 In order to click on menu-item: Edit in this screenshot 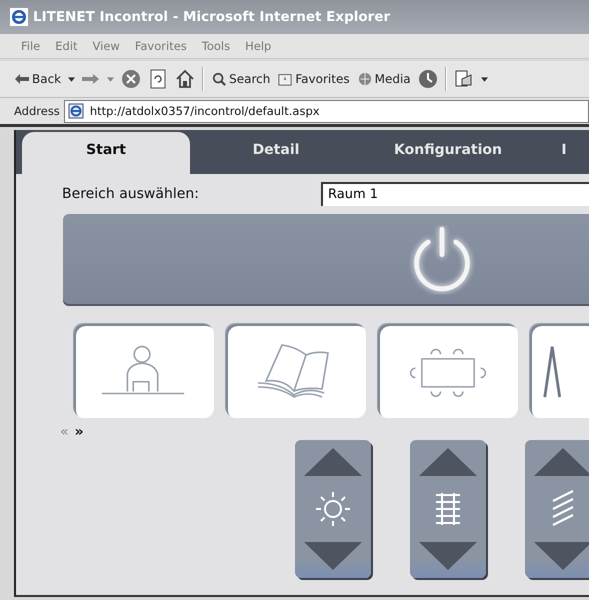, I will do `click(66, 46)`.